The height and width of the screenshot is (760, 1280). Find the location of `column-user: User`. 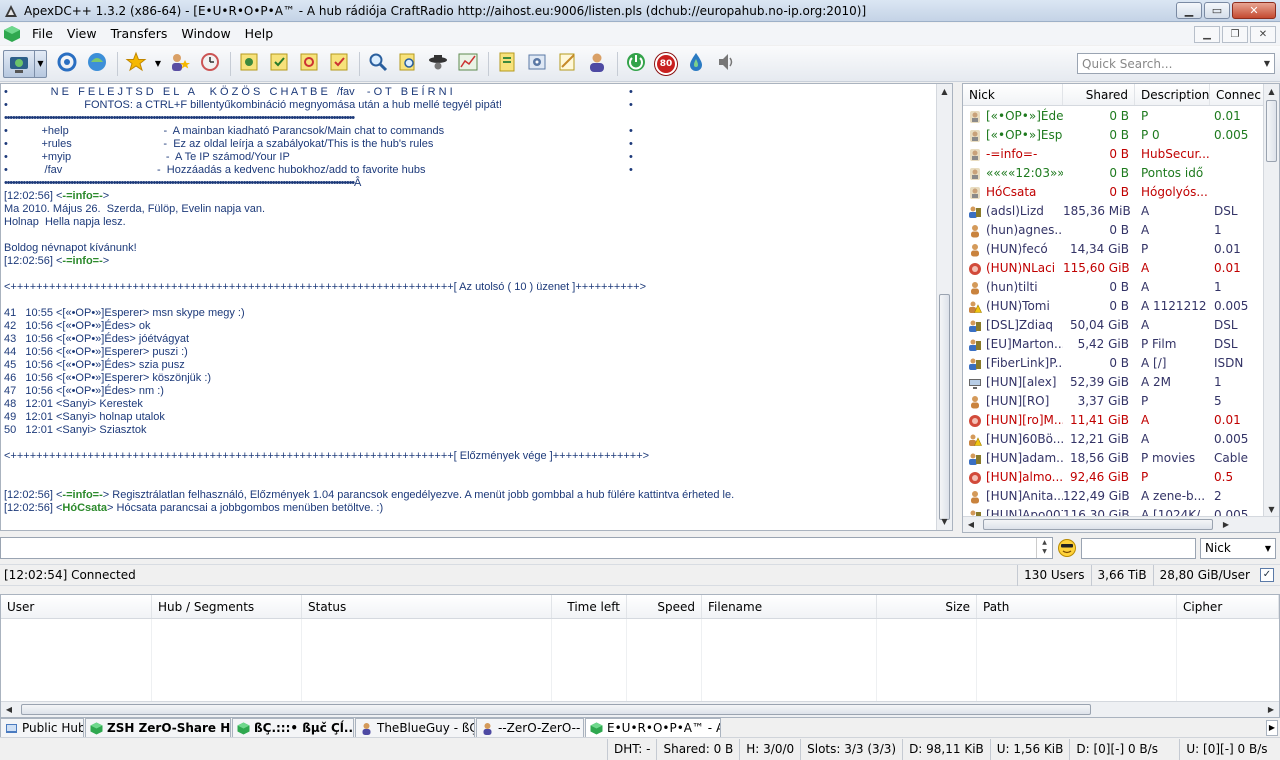

column-user: User is located at coordinates (76, 606).